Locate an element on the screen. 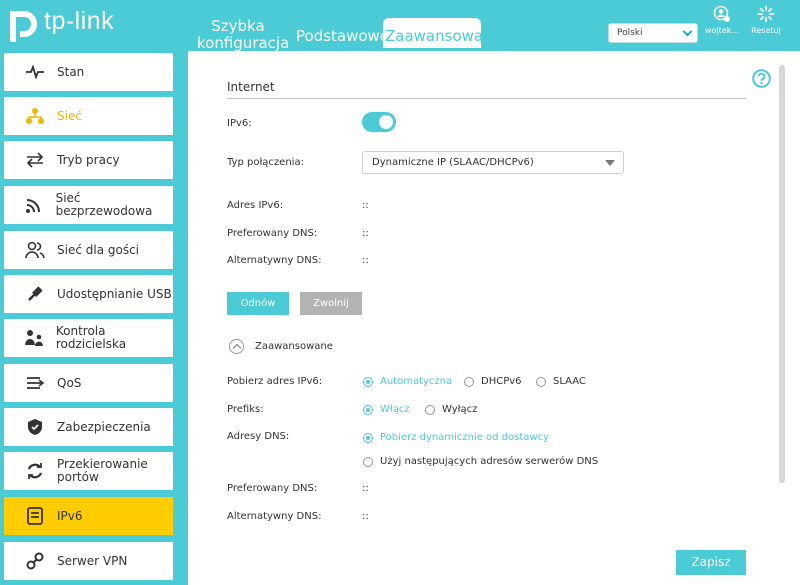 The width and height of the screenshot is (800, 585). sidebar-item-ipv6: IPv6 is located at coordinates (88, 516).